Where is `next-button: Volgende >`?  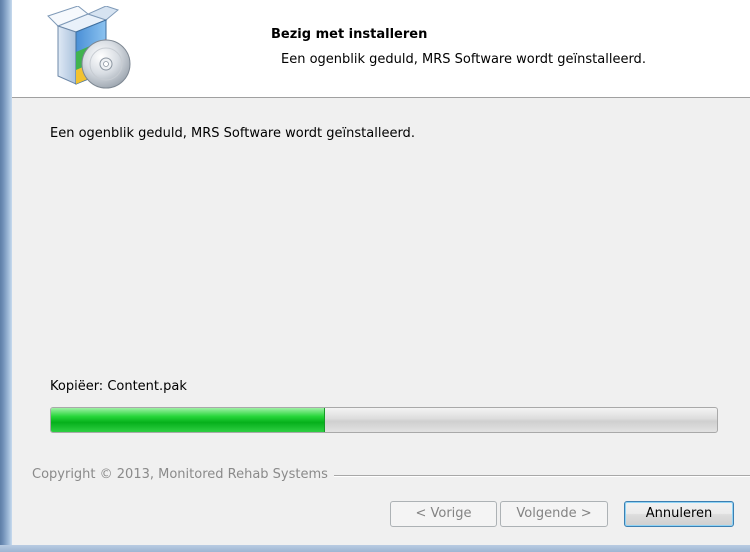 next-button: Volgende > is located at coordinates (554, 514).